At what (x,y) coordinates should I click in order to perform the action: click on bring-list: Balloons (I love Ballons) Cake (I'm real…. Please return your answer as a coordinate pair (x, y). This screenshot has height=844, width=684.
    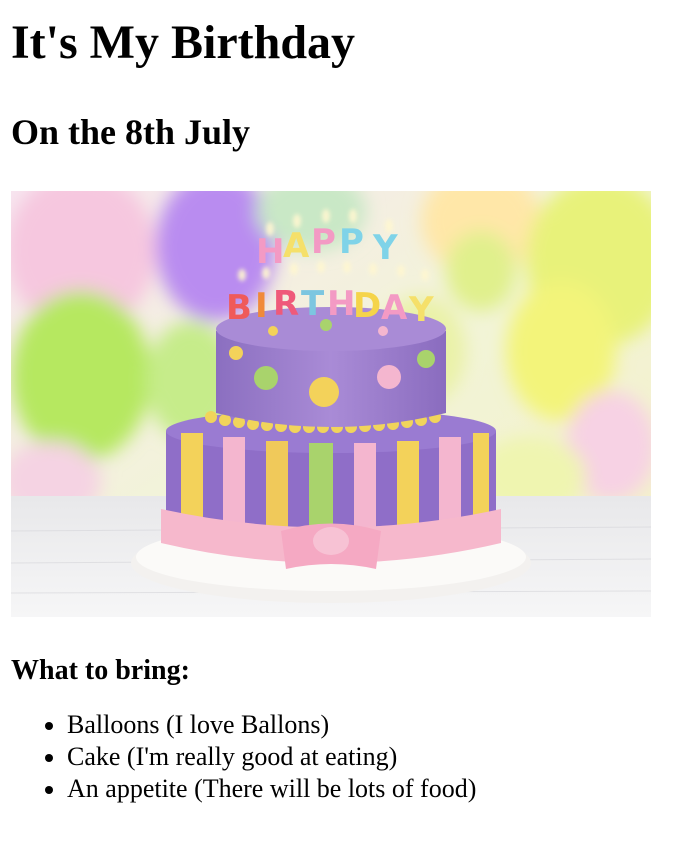
    Looking at the image, I should click on (347, 757).